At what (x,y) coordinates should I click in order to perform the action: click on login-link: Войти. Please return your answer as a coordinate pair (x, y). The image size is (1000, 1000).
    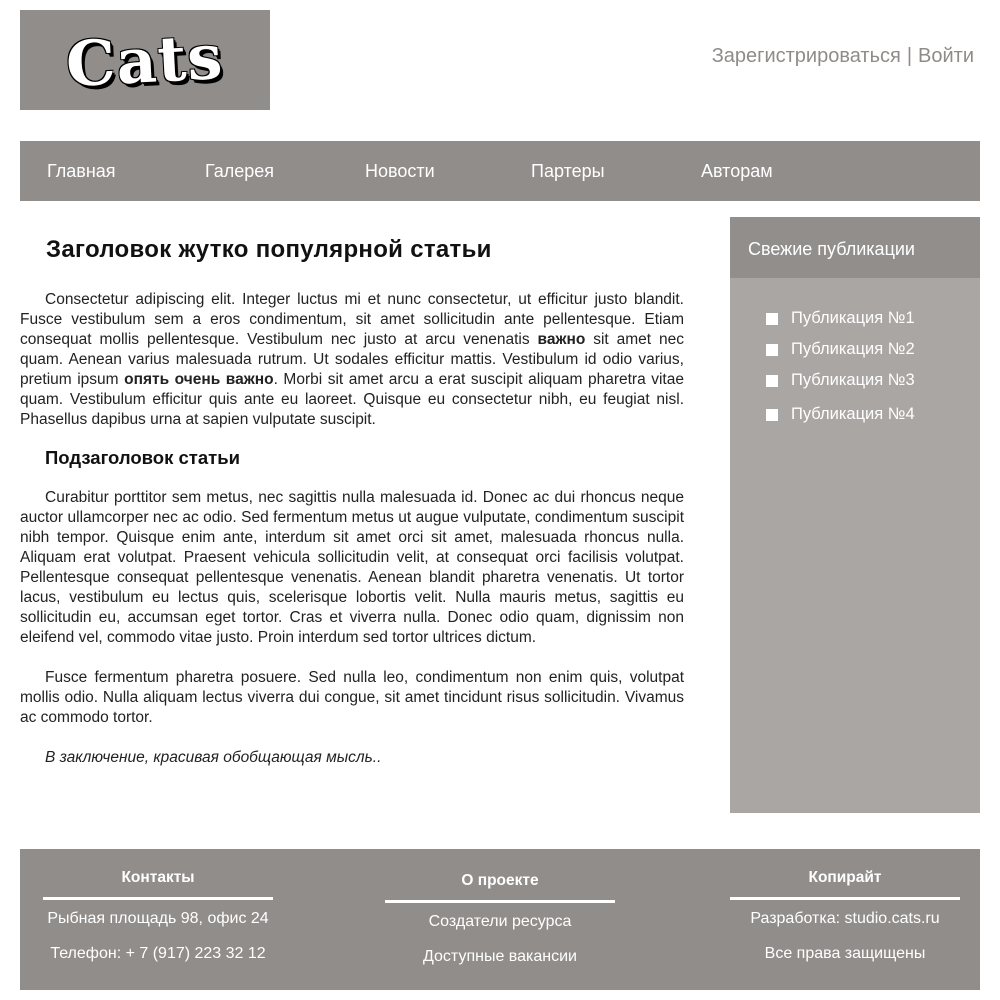
    Looking at the image, I should click on (946, 56).